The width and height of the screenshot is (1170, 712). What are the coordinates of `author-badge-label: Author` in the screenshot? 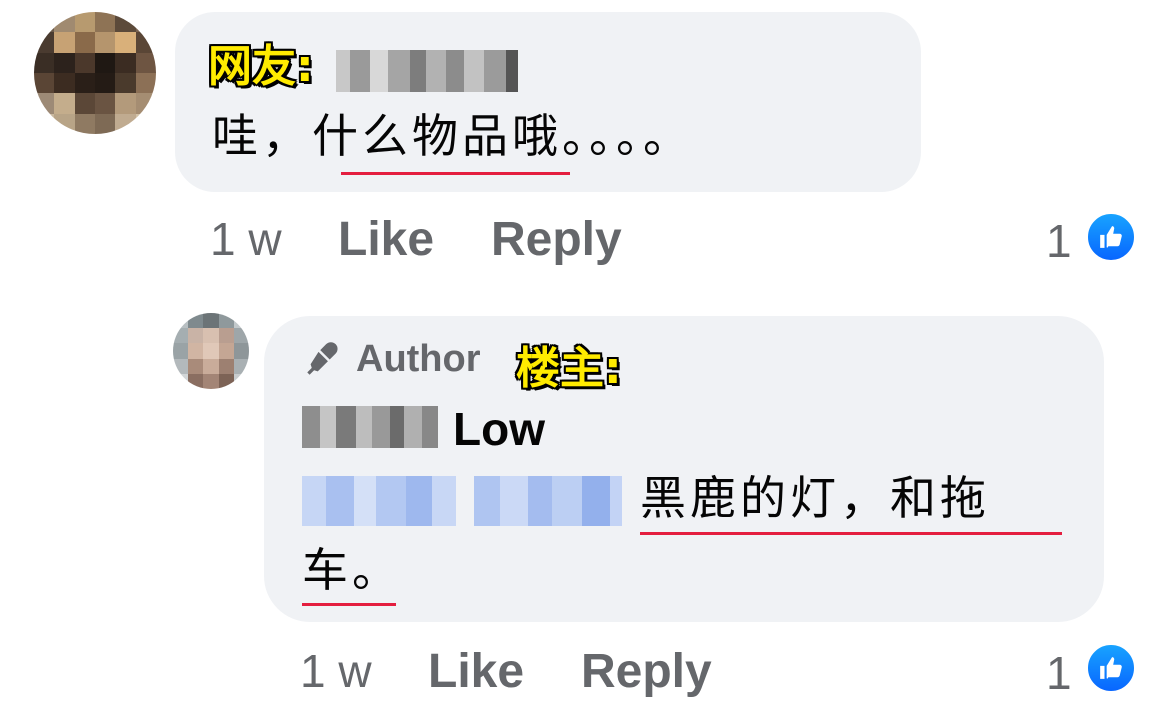 It's located at (418, 359).